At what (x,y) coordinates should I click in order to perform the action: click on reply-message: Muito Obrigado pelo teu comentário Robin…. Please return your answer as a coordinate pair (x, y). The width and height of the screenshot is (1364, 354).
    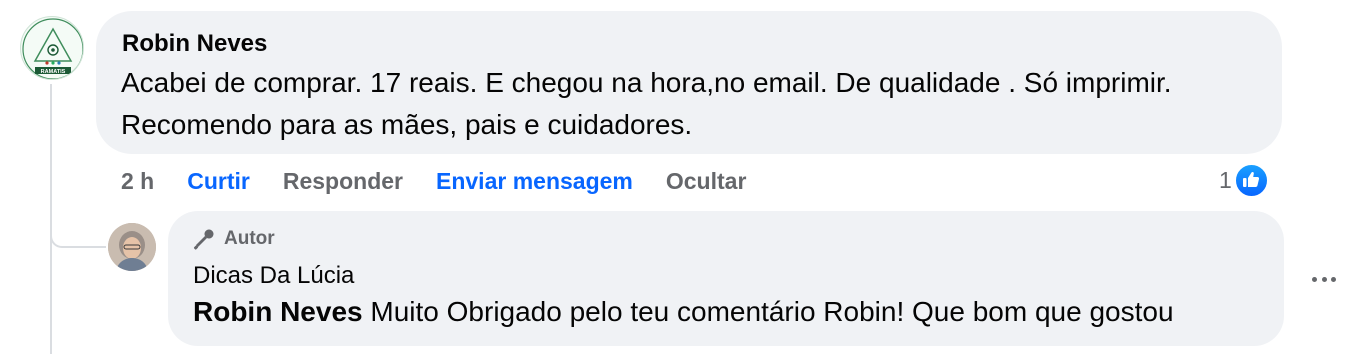
    Looking at the image, I should click on (768, 311).